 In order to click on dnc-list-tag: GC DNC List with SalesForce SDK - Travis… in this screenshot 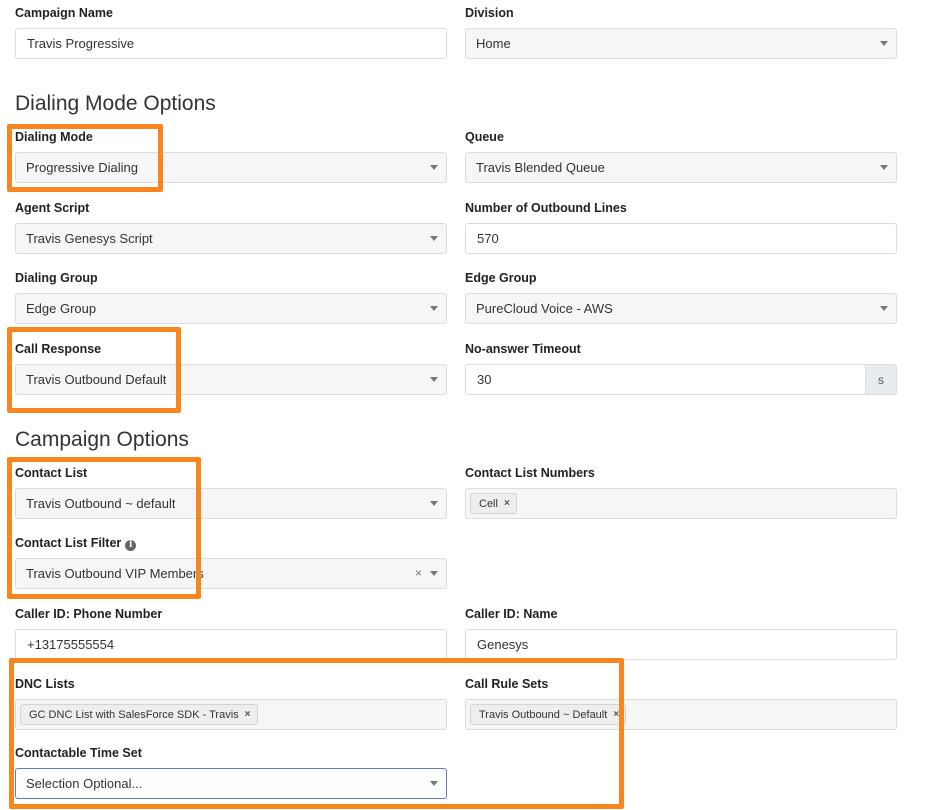, I will do `click(139, 714)`.